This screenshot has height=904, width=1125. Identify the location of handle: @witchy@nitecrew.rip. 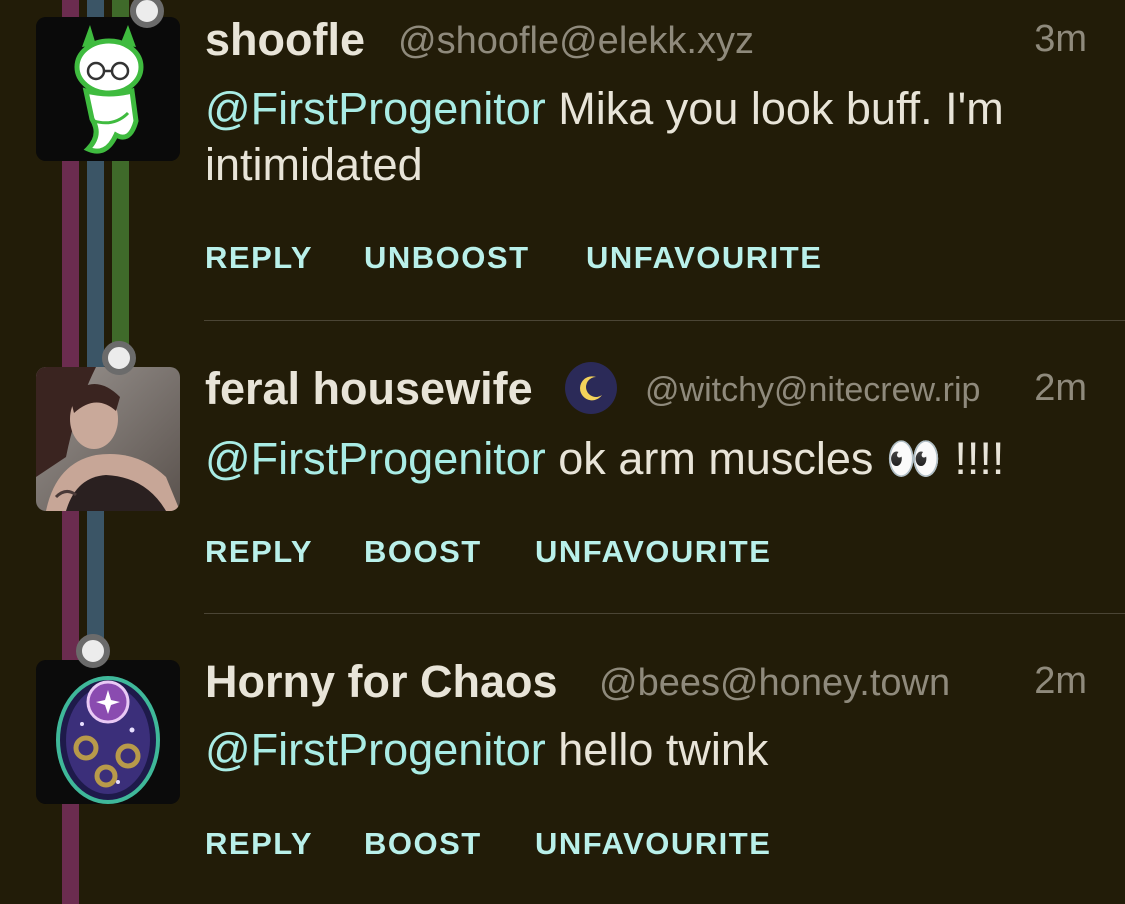
(812, 390).